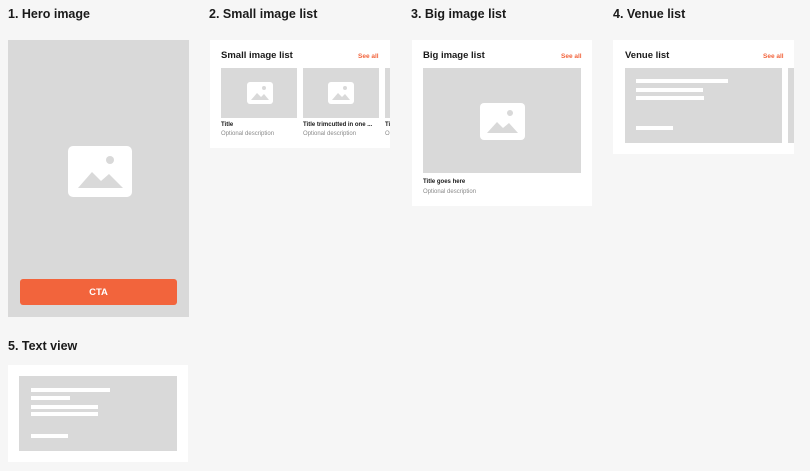 This screenshot has width=810, height=471. I want to click on text-view-card, so click(98, 413).